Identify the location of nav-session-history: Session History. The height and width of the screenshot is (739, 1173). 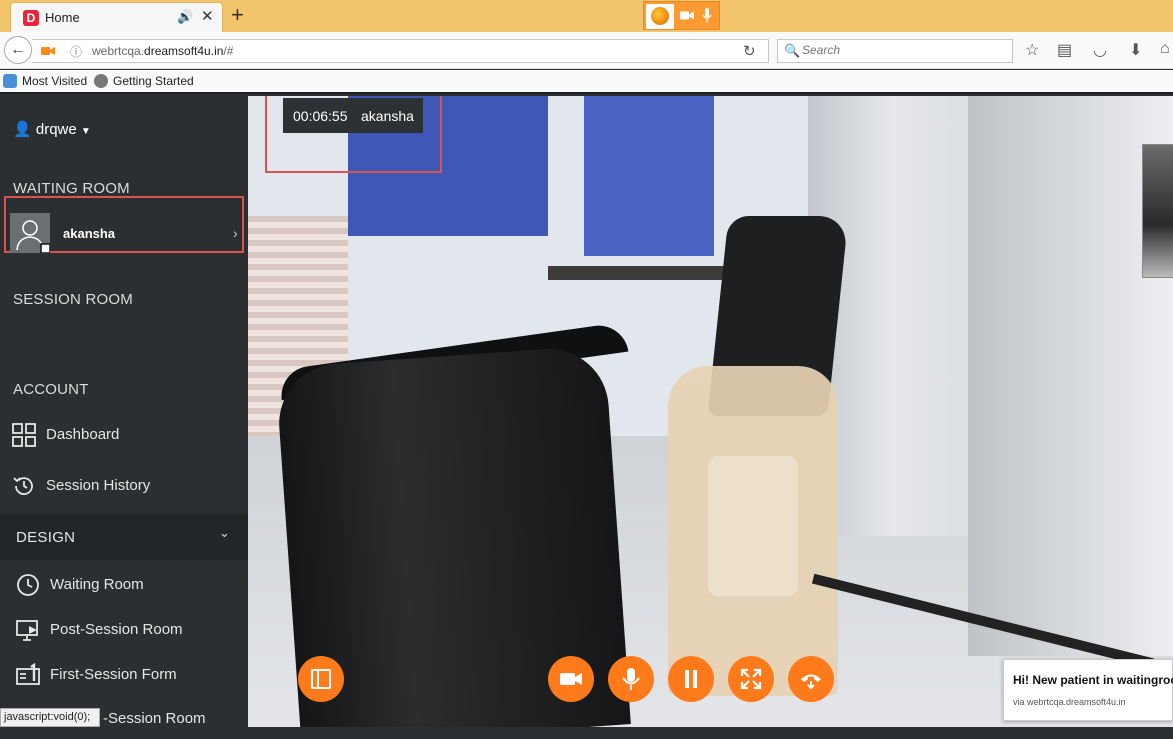
(124, 485).